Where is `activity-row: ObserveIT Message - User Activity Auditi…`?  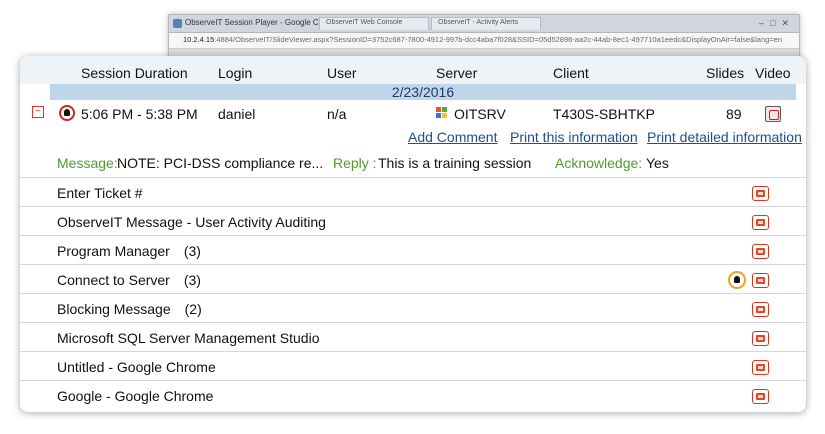 activity-row: ObserveIT Message - User Activity Auditi… is located at coordinates (413, 221).